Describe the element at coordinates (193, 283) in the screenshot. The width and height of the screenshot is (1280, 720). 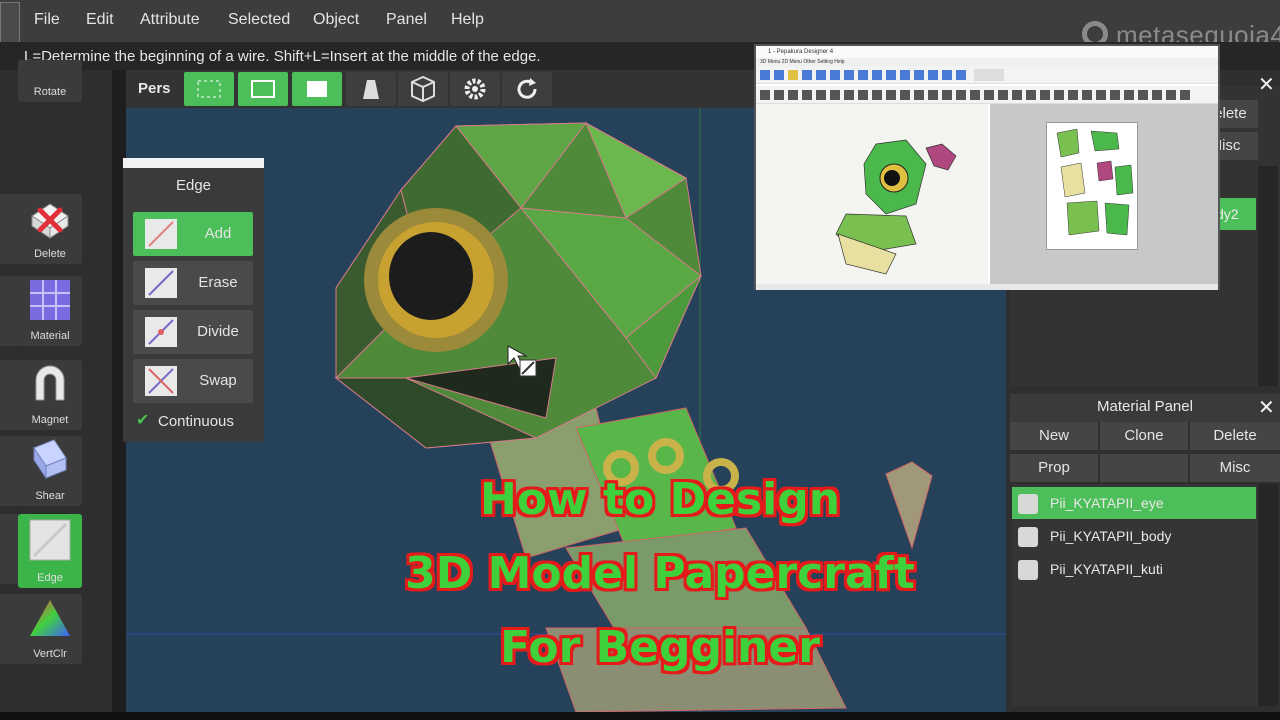
I see `edge-erase-button: Erase` at that location.